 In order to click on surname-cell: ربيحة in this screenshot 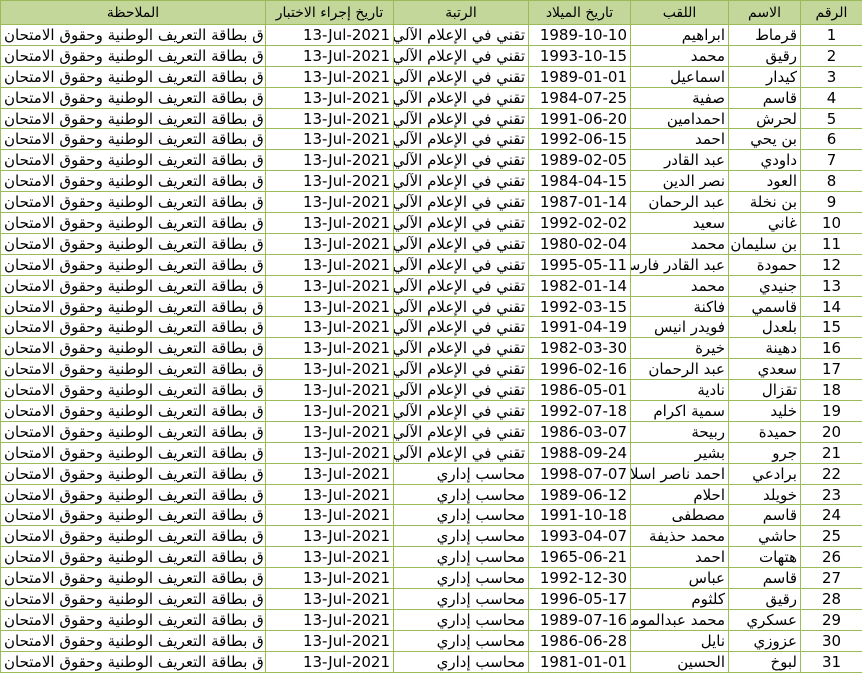, I will do `click(679, 431)`.